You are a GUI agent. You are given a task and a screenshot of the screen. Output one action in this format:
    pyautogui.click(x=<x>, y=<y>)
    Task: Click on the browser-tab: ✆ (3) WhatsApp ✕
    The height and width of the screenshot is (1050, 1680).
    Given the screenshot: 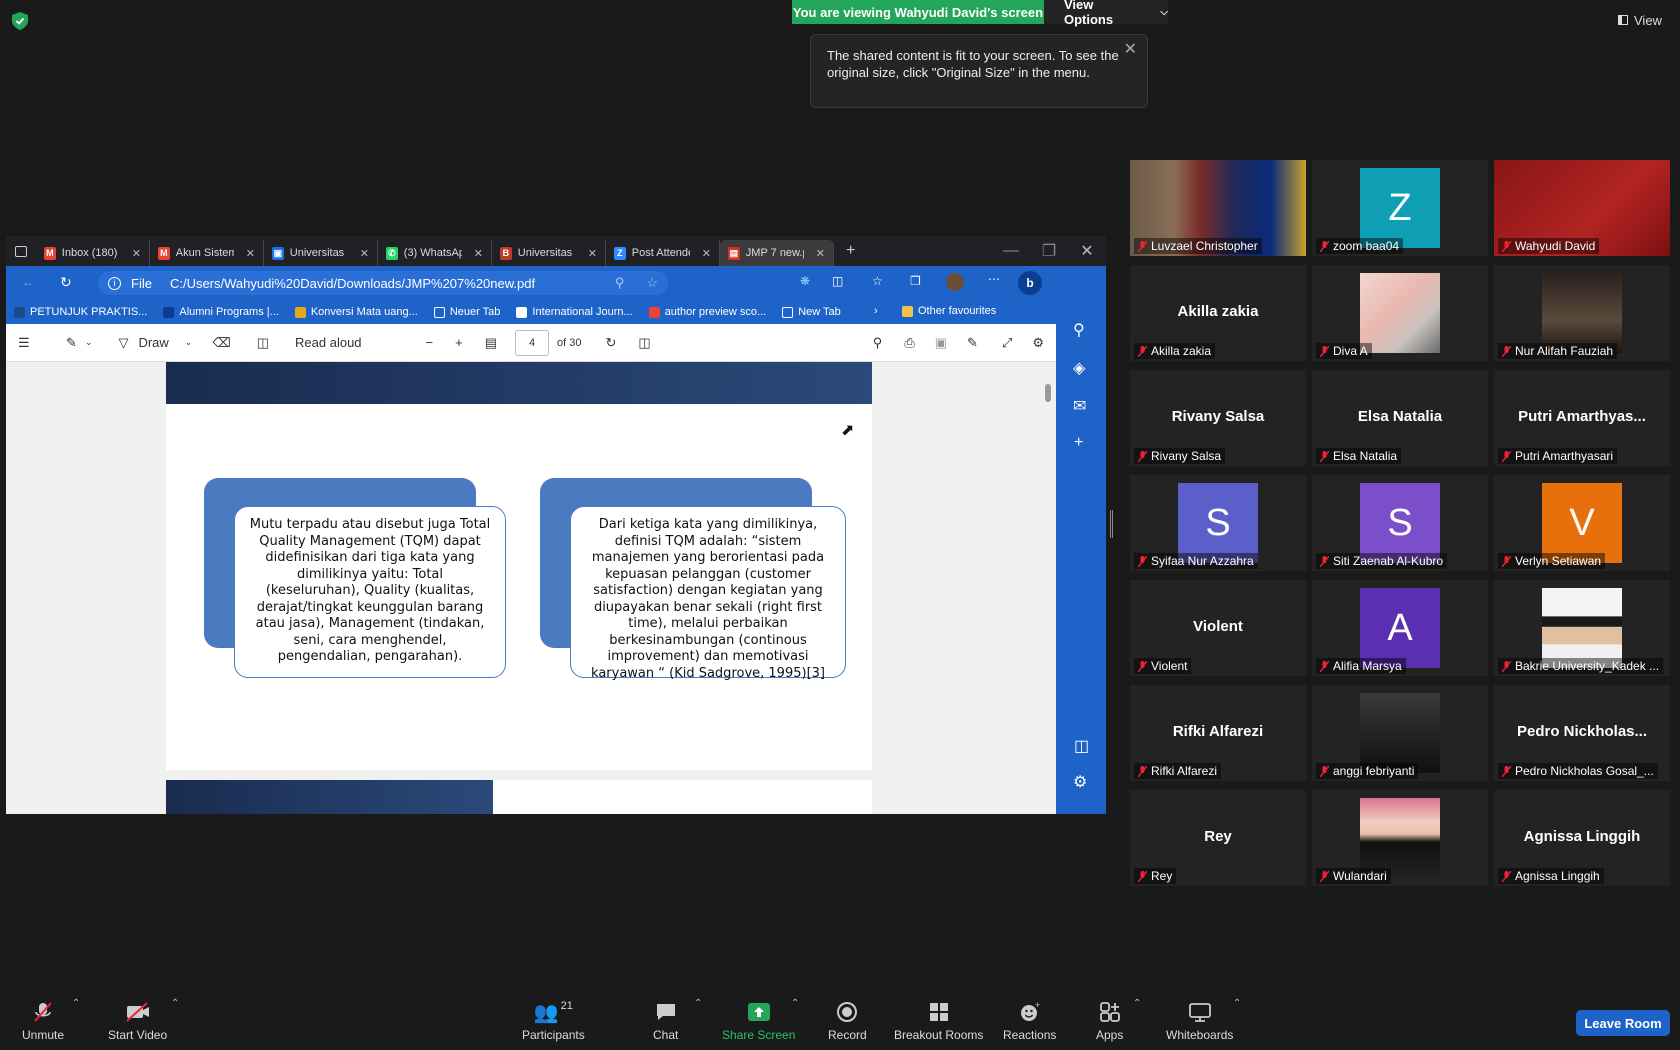 What is the action you would take?
    pyautogui.click(x=435, y=253)
    